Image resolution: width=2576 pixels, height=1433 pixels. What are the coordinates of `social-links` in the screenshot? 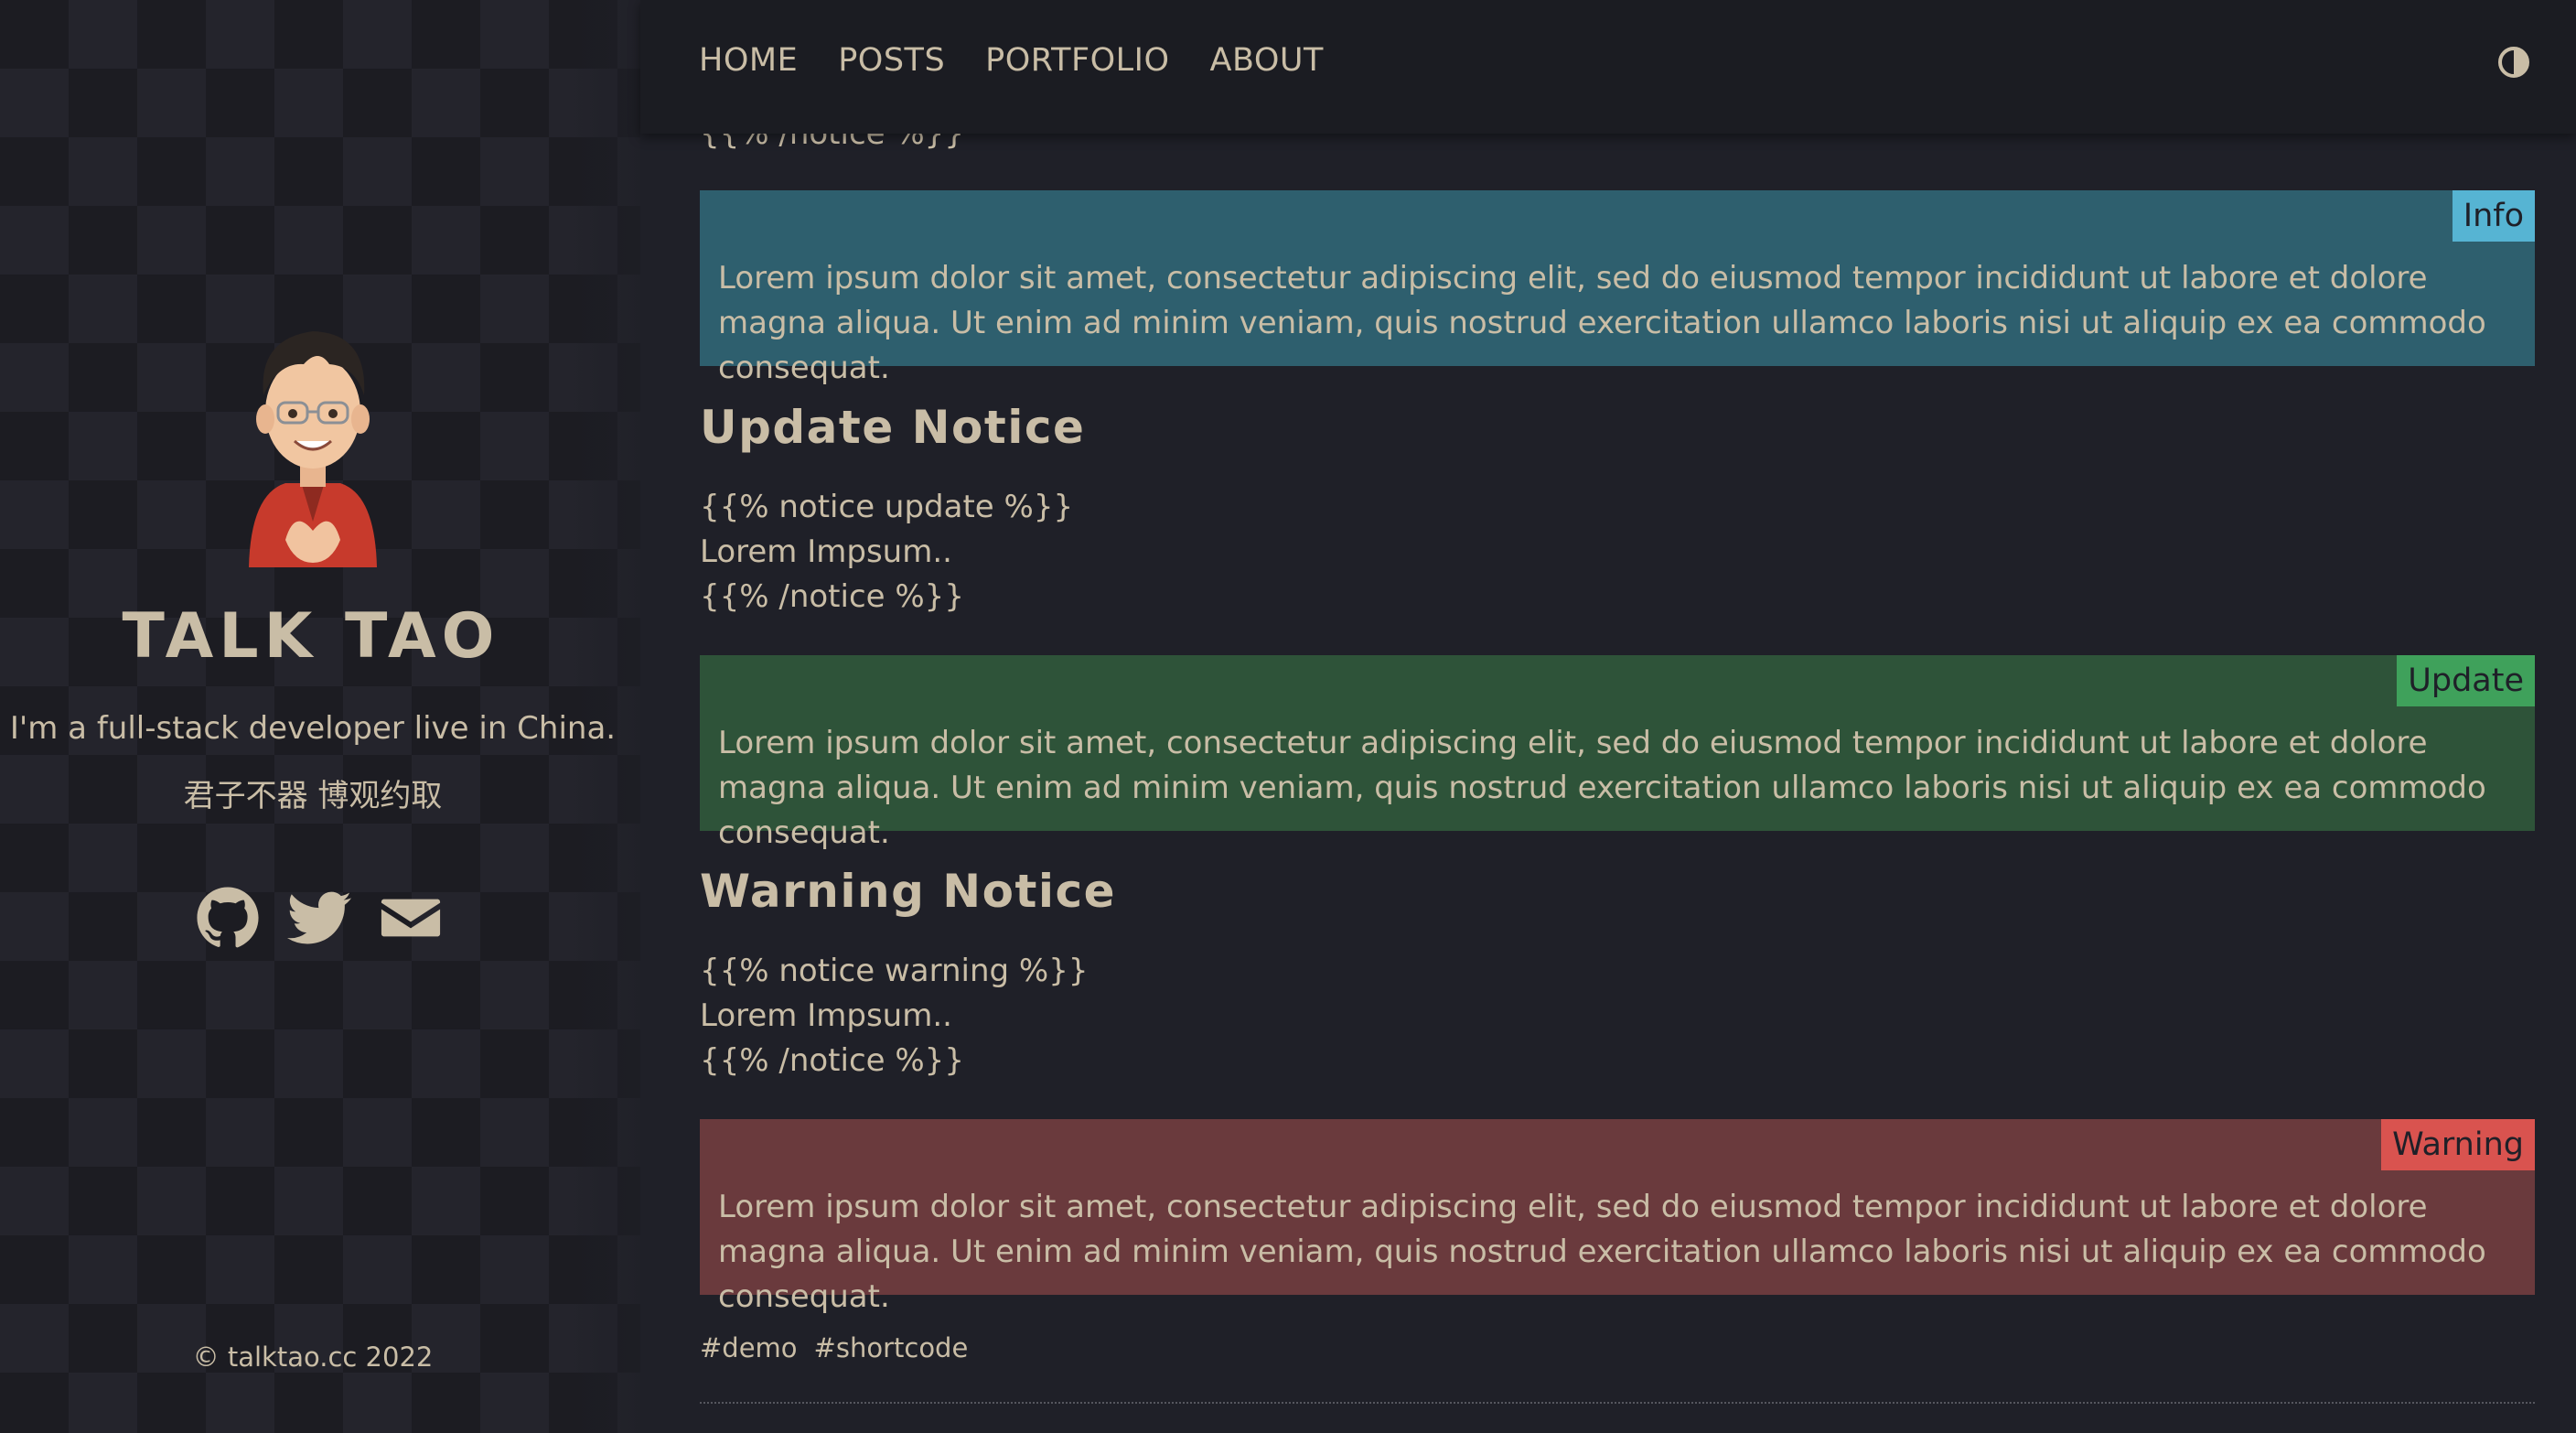 It's located at (319, 918).